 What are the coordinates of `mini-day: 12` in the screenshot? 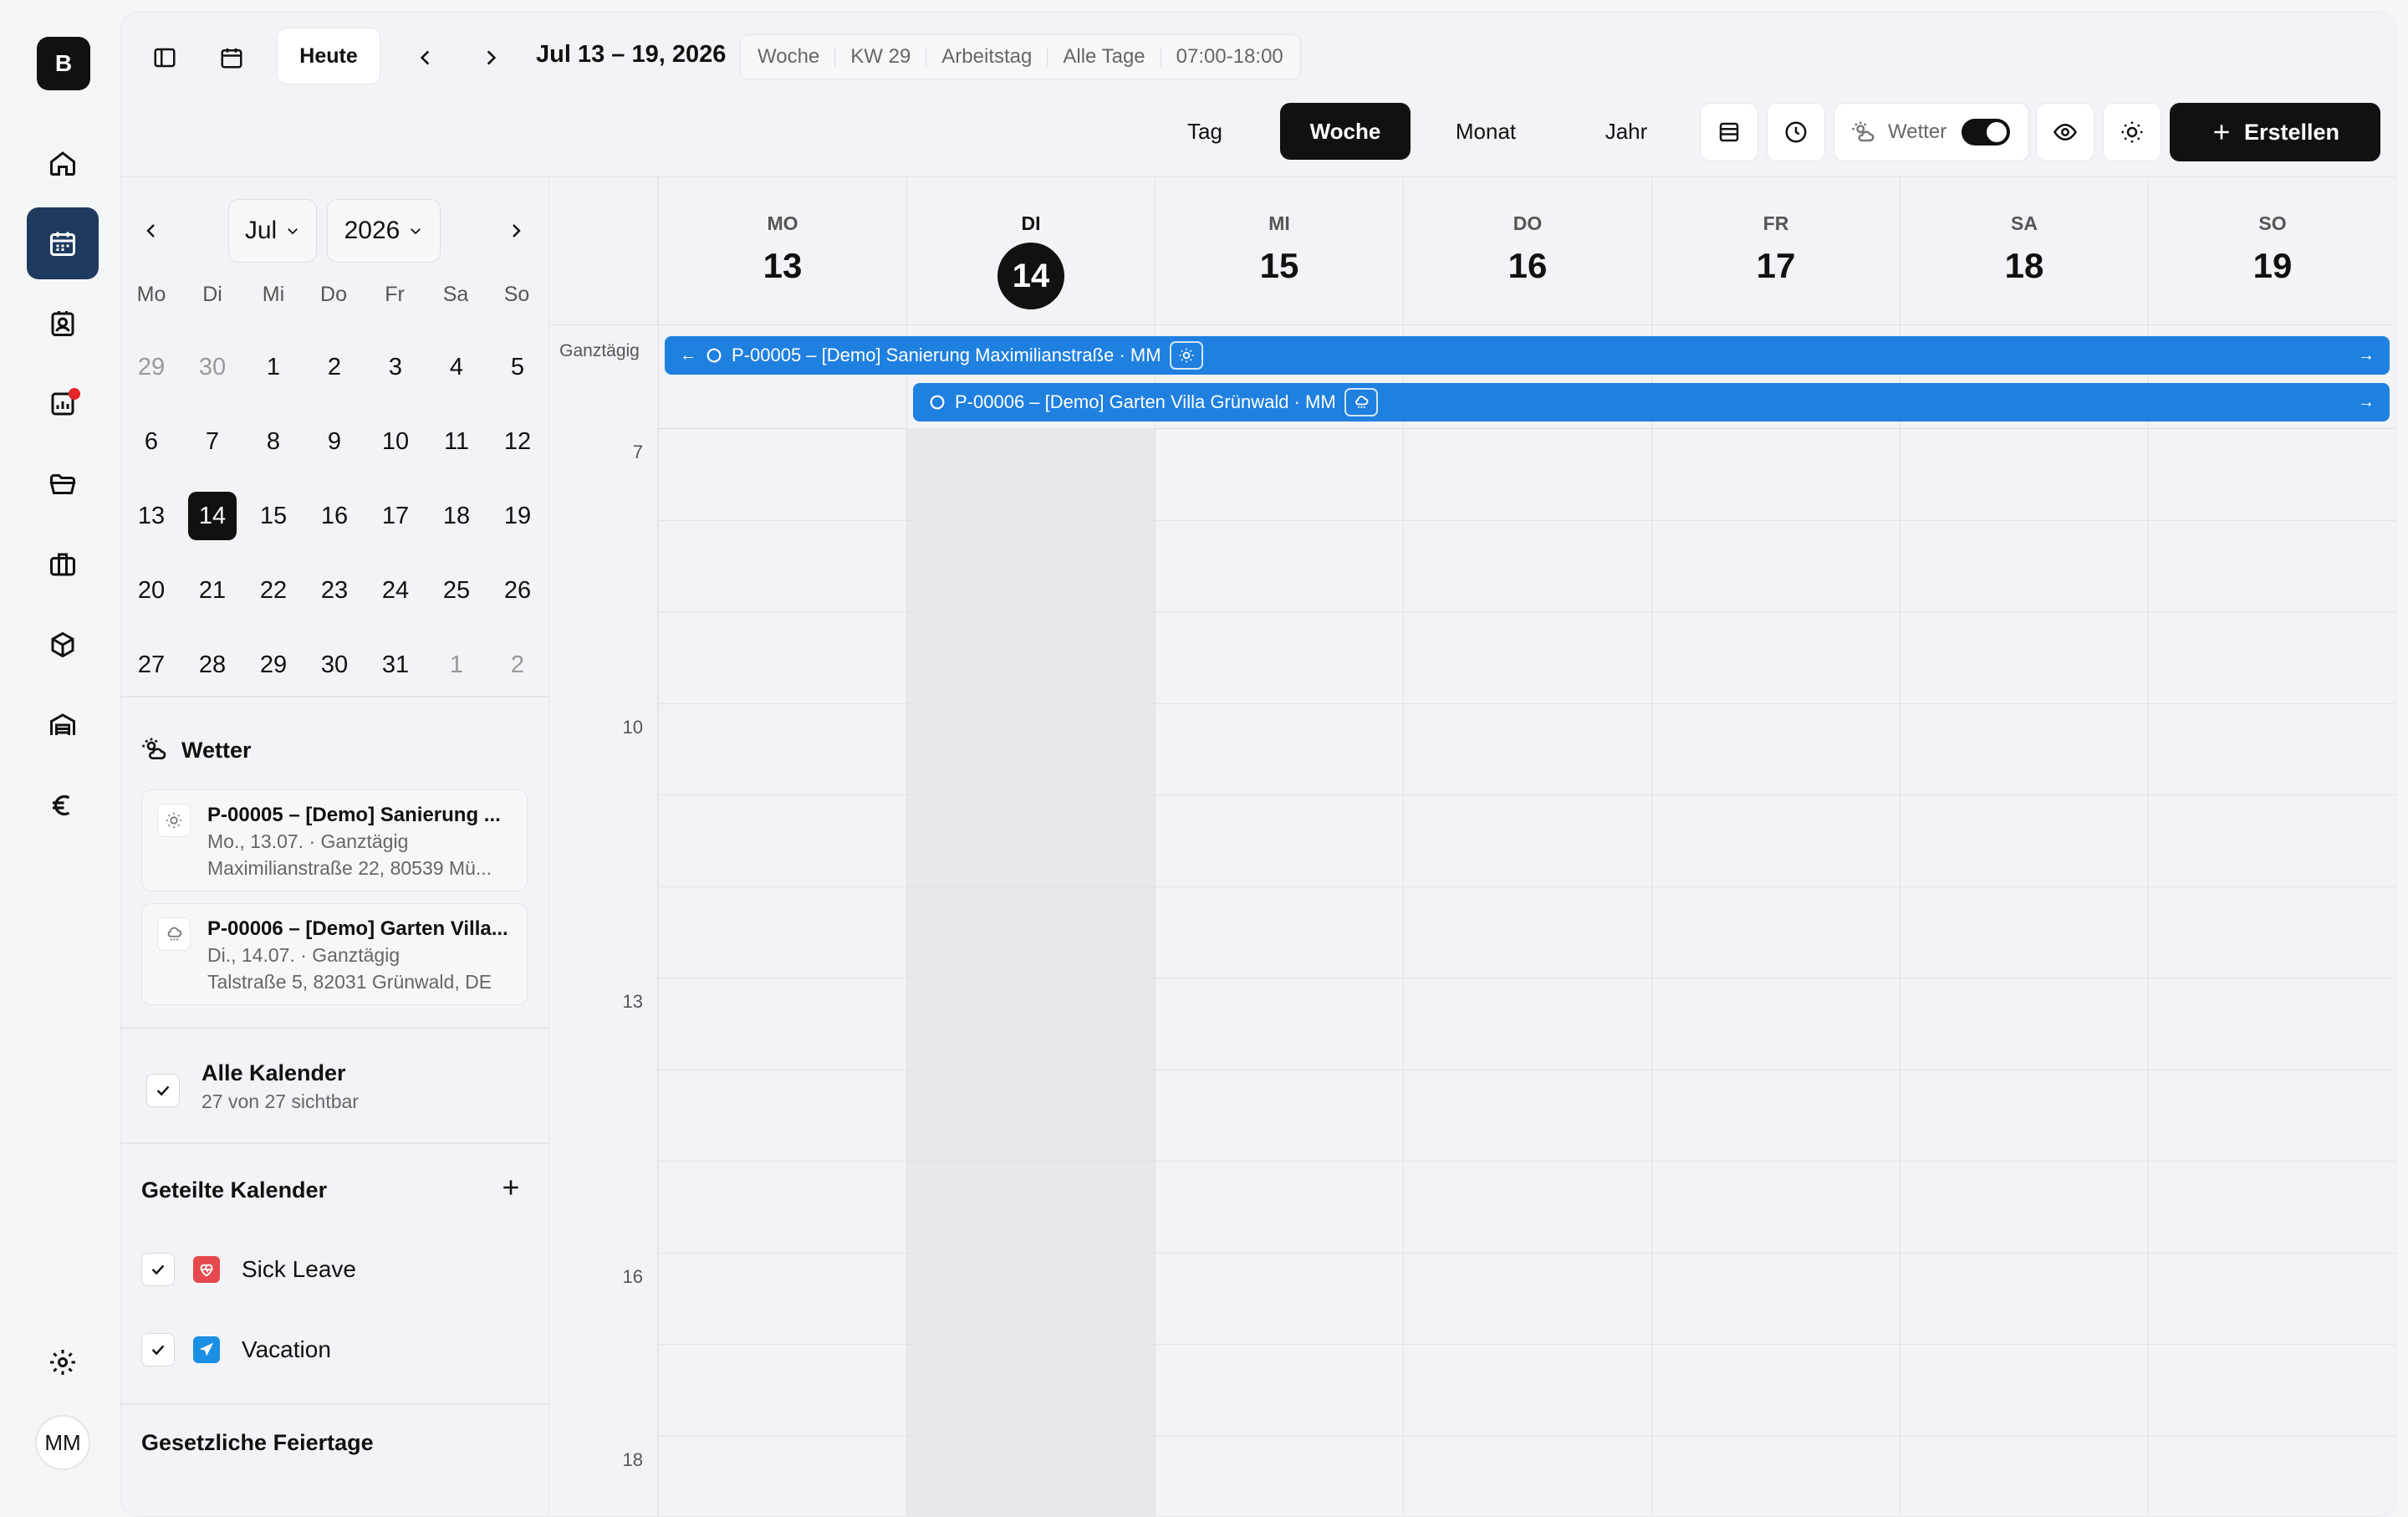 It's located at (517, 441).